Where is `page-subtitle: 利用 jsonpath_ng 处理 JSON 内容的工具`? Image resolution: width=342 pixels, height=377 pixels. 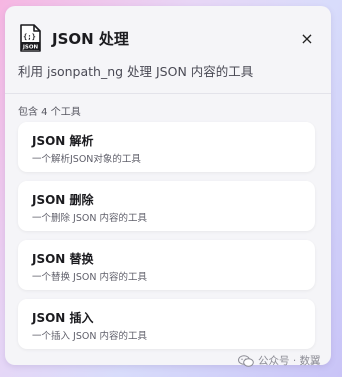
page-subtitle: 利用 jsonpath_ng 处理 JSON 内容的工具 is located at coordinates (136, 71).